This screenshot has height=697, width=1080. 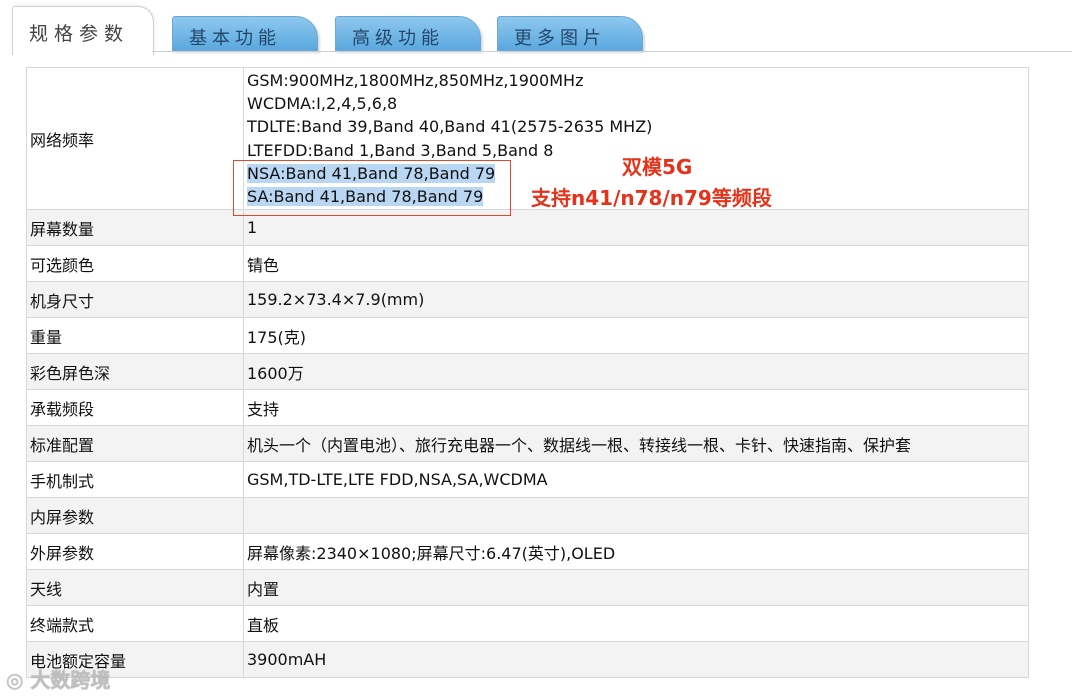 I want to click on tab-basic-features-label: 基本功能, so click(x=235, y=38).